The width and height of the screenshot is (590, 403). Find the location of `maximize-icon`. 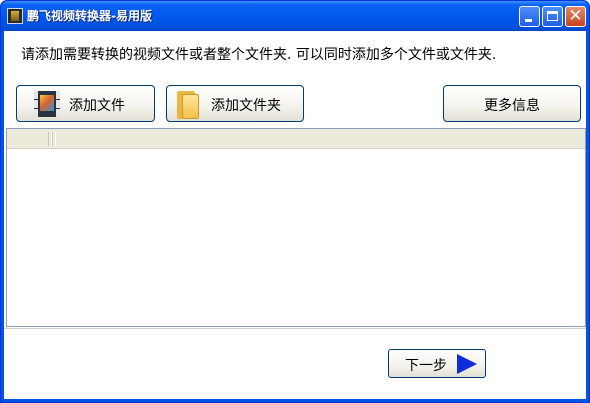

maximize-icon is located at coordinates (552, 16).